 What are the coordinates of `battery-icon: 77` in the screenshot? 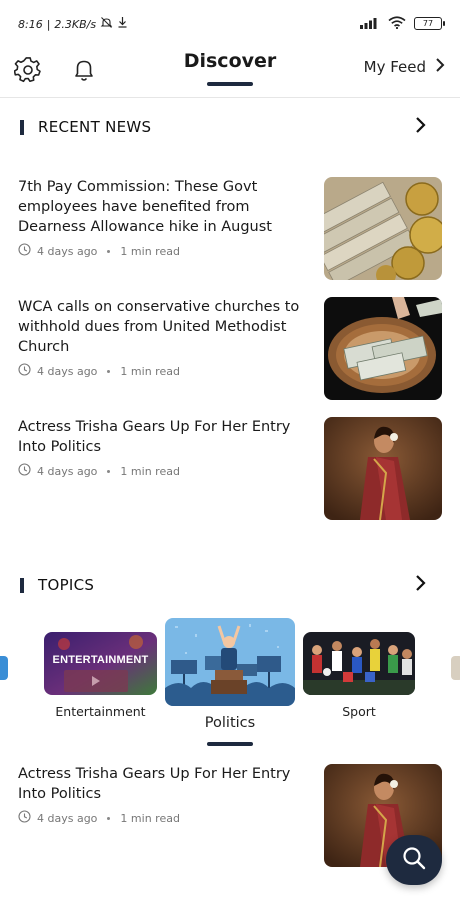 It's located at (429, 23).